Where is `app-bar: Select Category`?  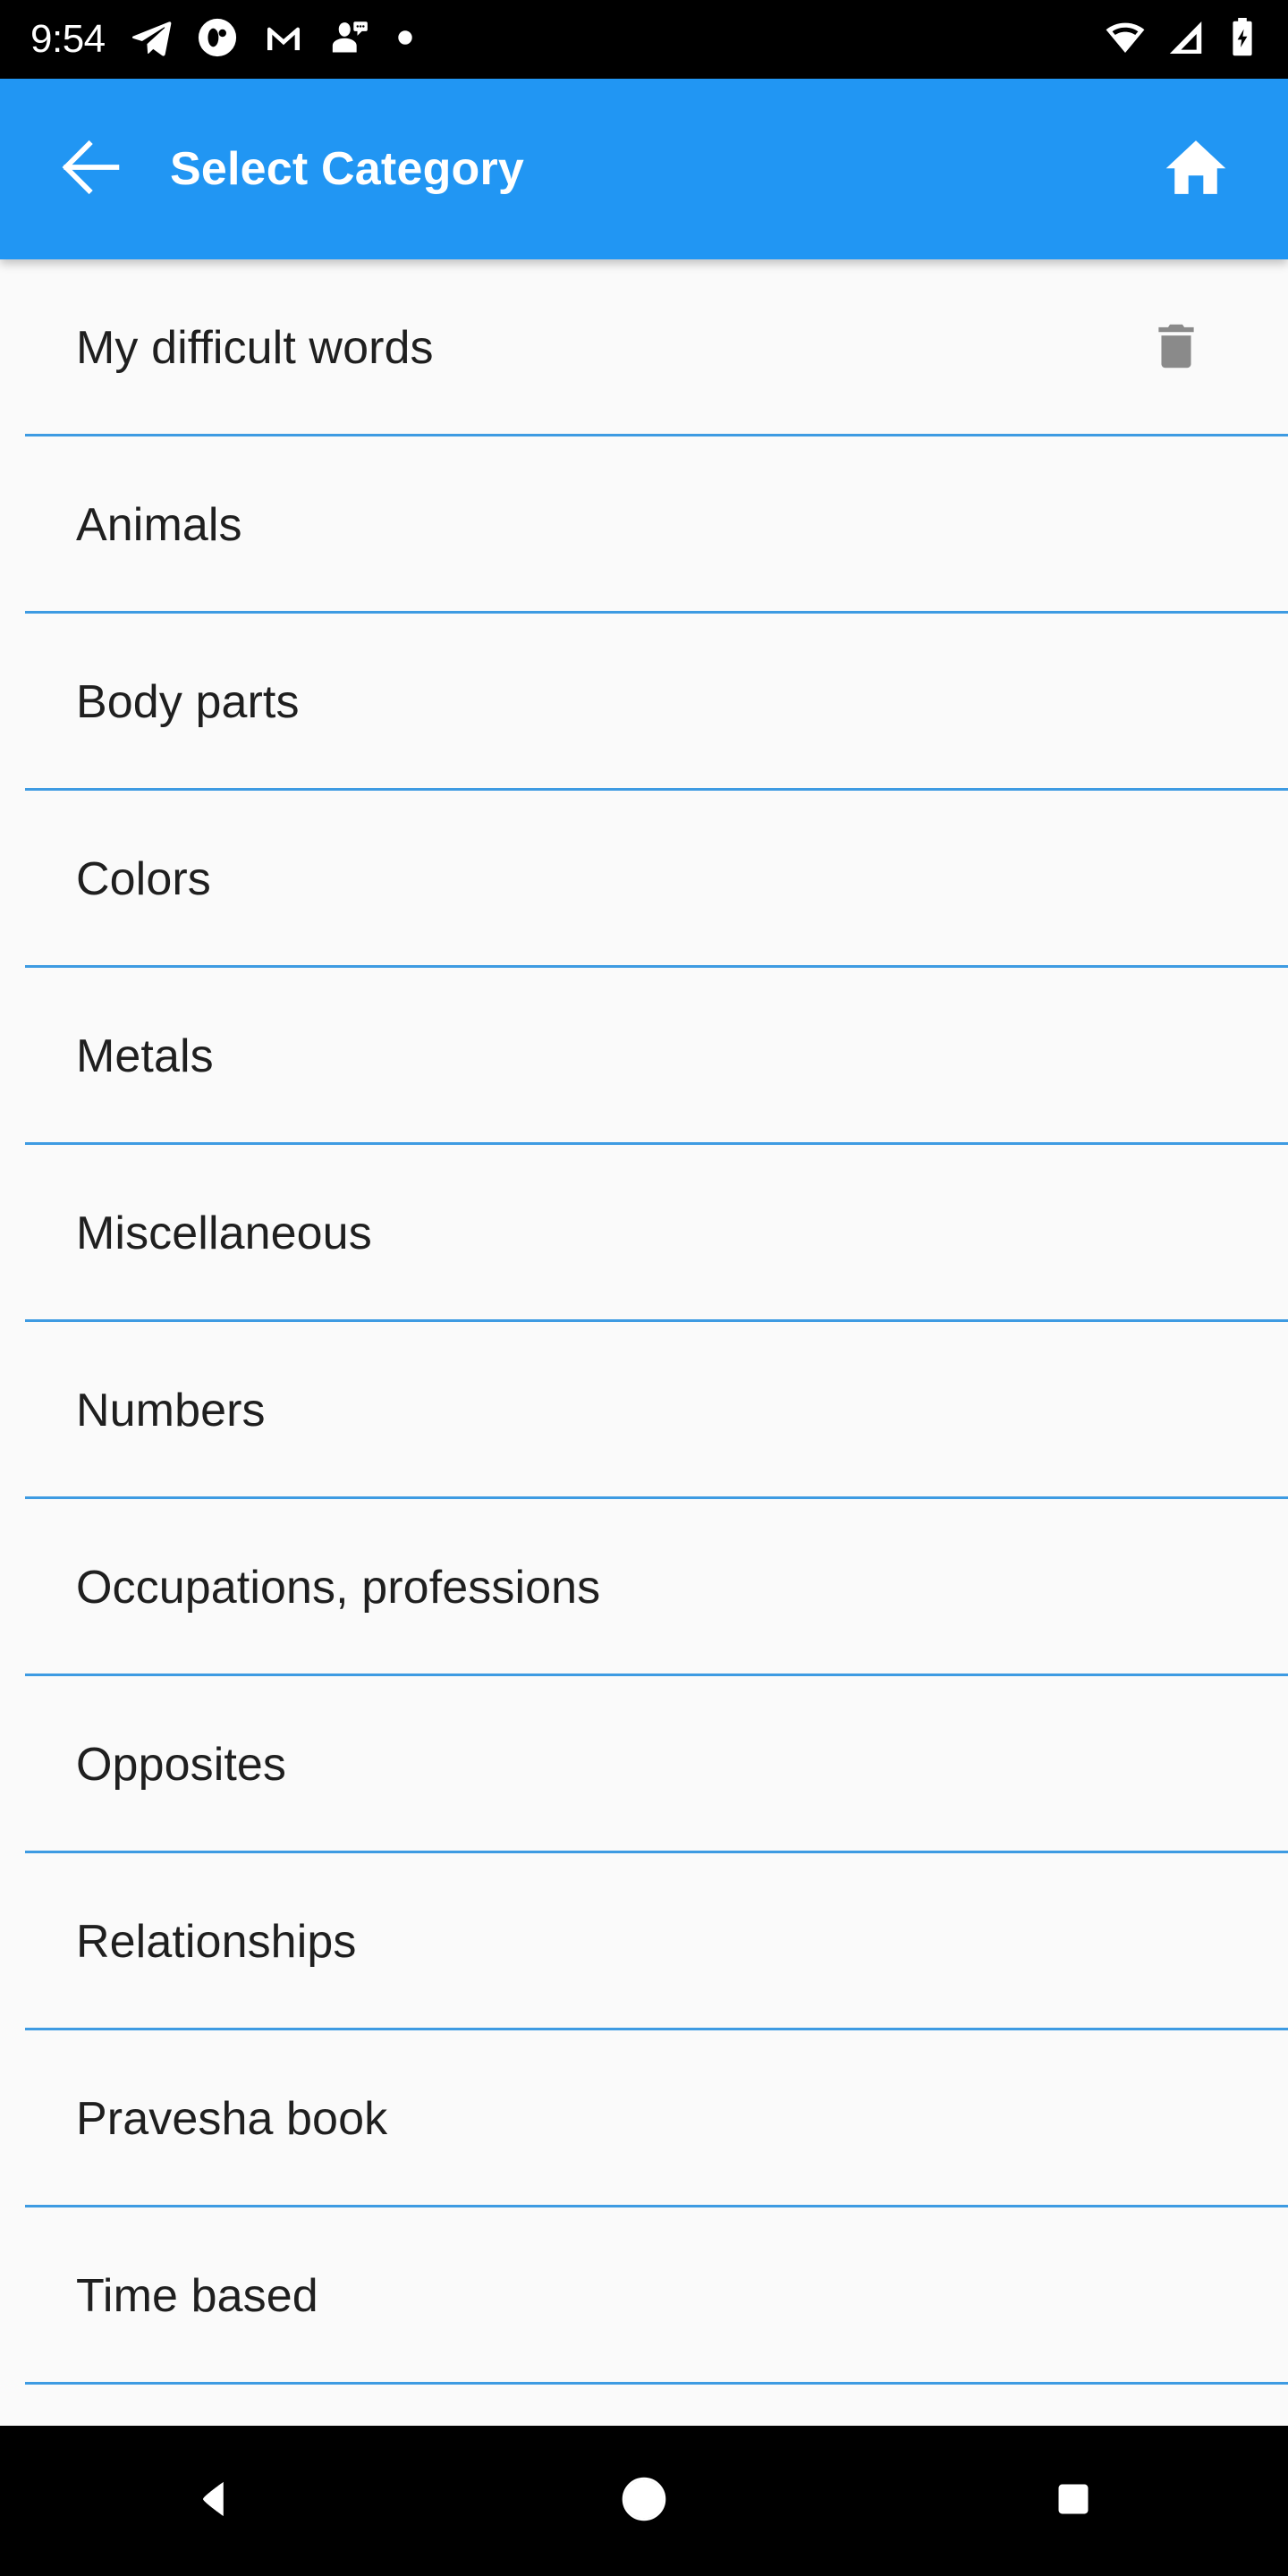 app-bar: Select Category is located at coordinates (644, 169).